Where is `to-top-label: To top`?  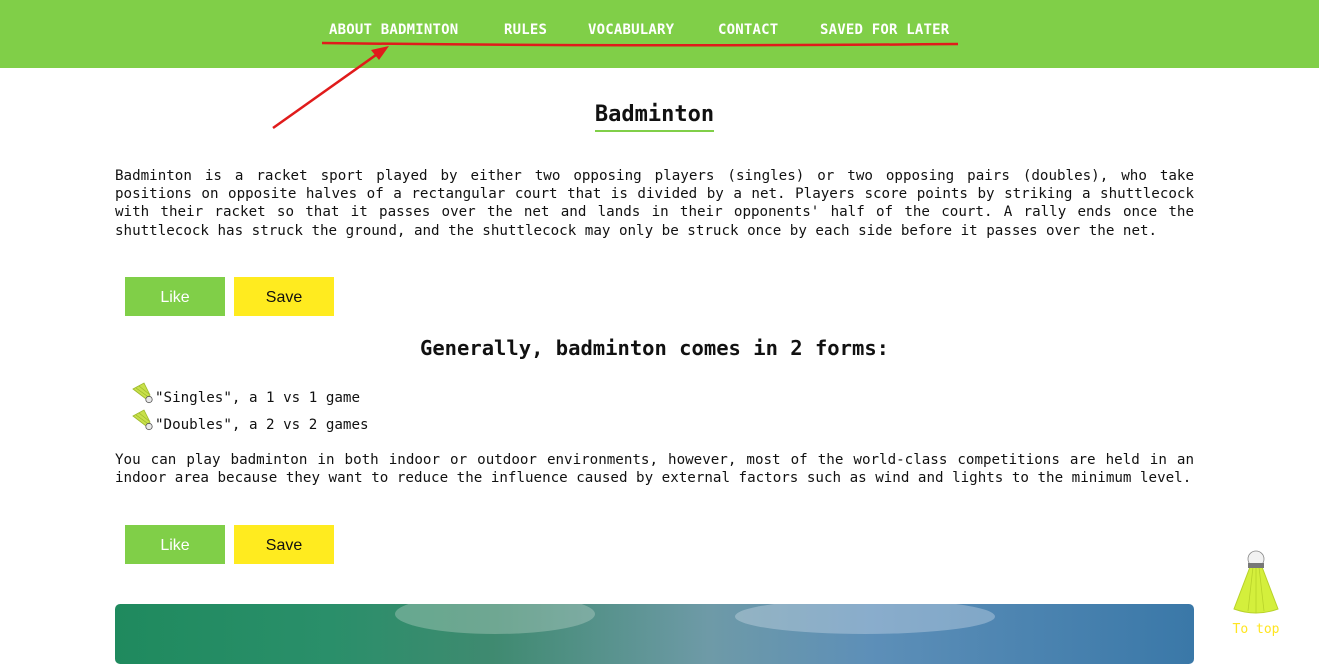 to-top-label: To top is located at coordinates (1256, 629).